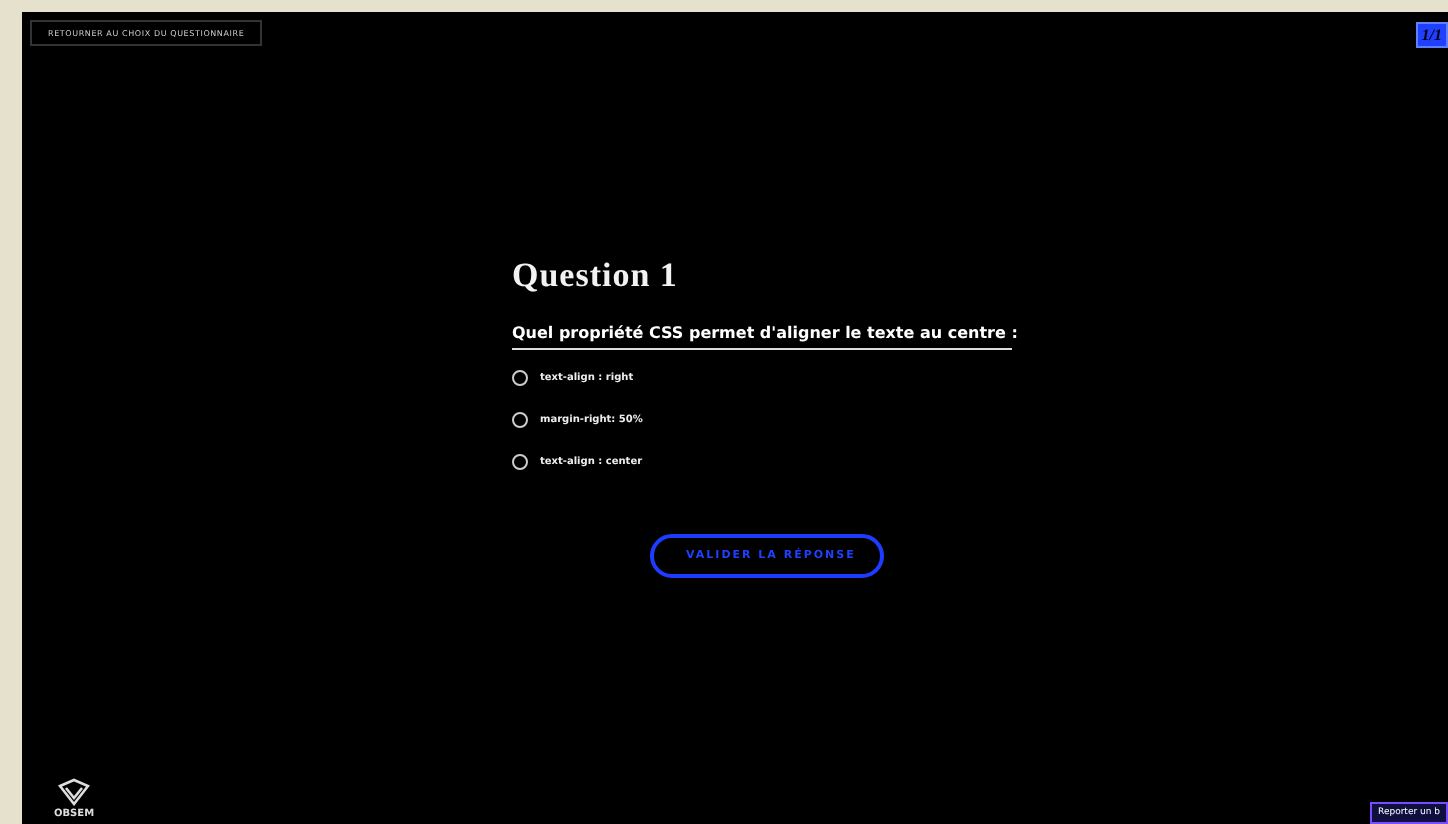 This screenshot has width=1448, height=824. What do you see at coordinates (74, 792) in the screenshot?
I see `logo-icon` at bounding box center [74, 792].